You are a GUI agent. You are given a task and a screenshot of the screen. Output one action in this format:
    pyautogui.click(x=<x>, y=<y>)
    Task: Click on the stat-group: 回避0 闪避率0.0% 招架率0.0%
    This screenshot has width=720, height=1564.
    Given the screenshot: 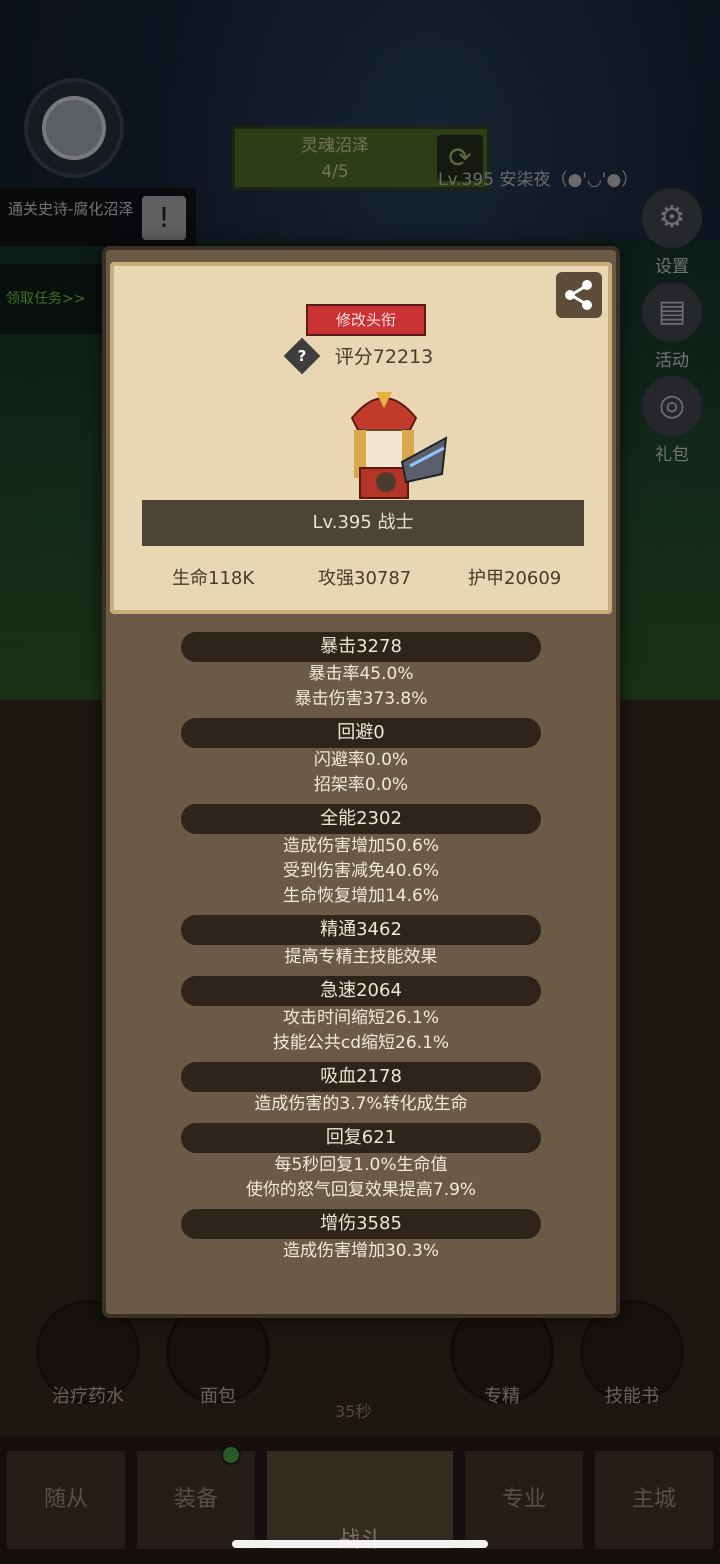 What is the action you would take?
    pyautogui.click(x=361, y=758)
    